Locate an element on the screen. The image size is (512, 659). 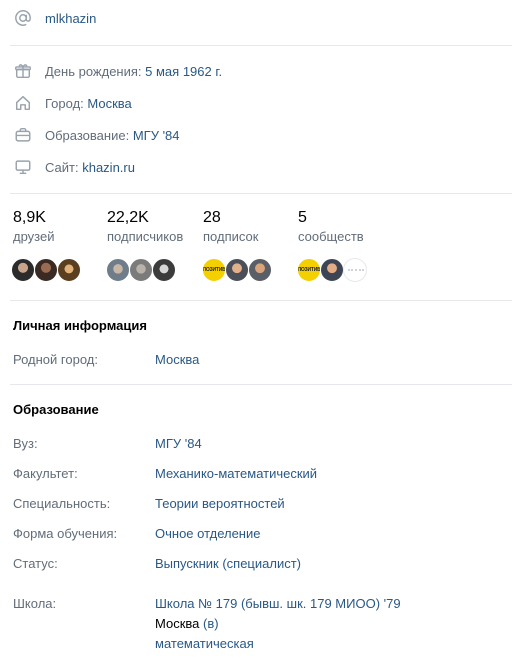
school-city-line: Москва (в) is located at coordinates (187, 623).